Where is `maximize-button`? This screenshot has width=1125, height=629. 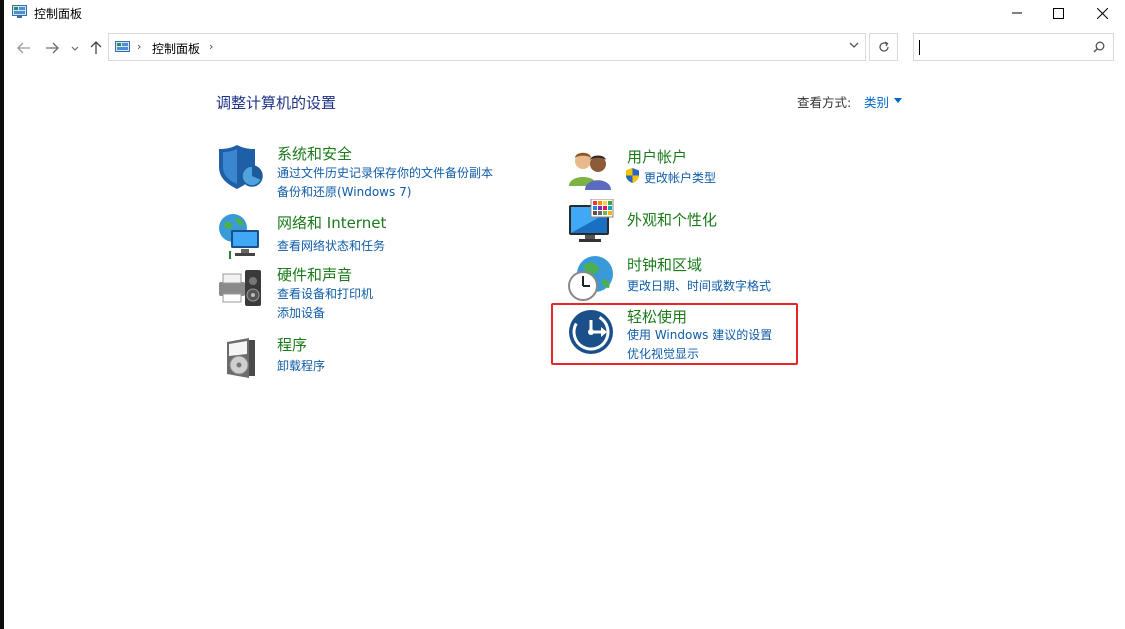 maximize-button is located at coordinates (1058, 13).